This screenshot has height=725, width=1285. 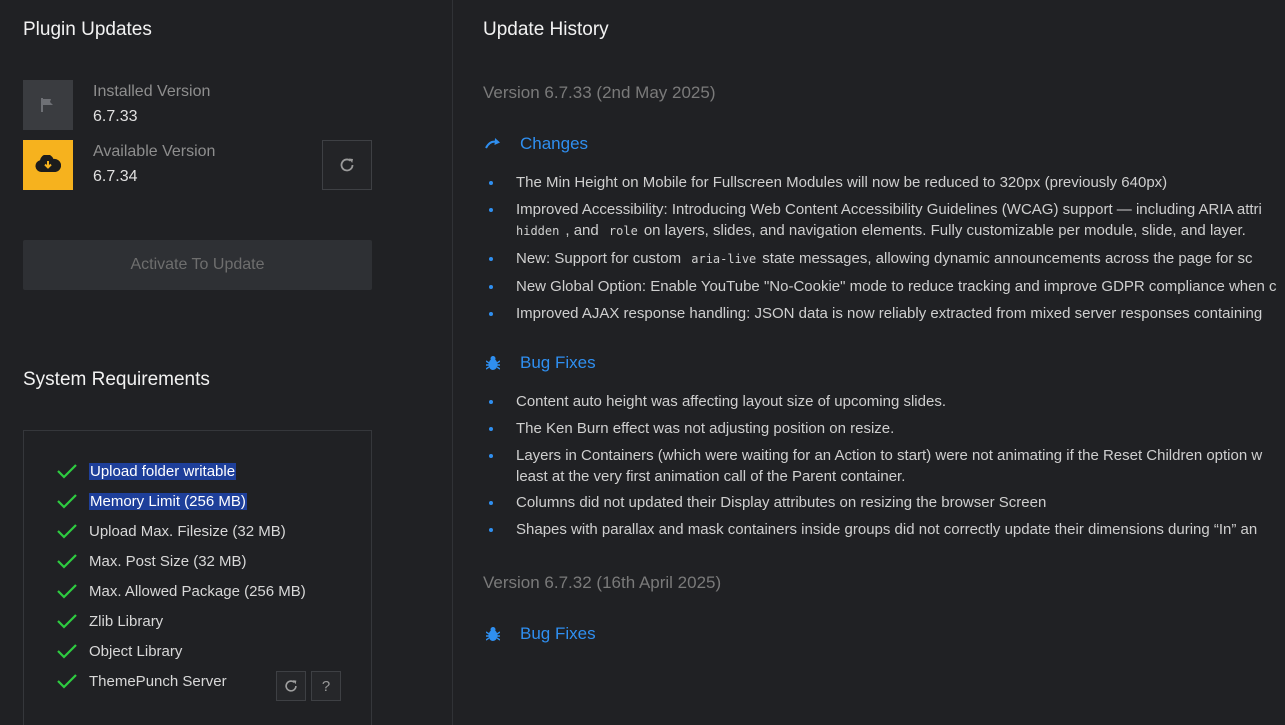 What do you see at coordinates (158, 681) in the screenshot?
I see `requirement-label: ThemePunch Server` at bounding box center [158, 681].